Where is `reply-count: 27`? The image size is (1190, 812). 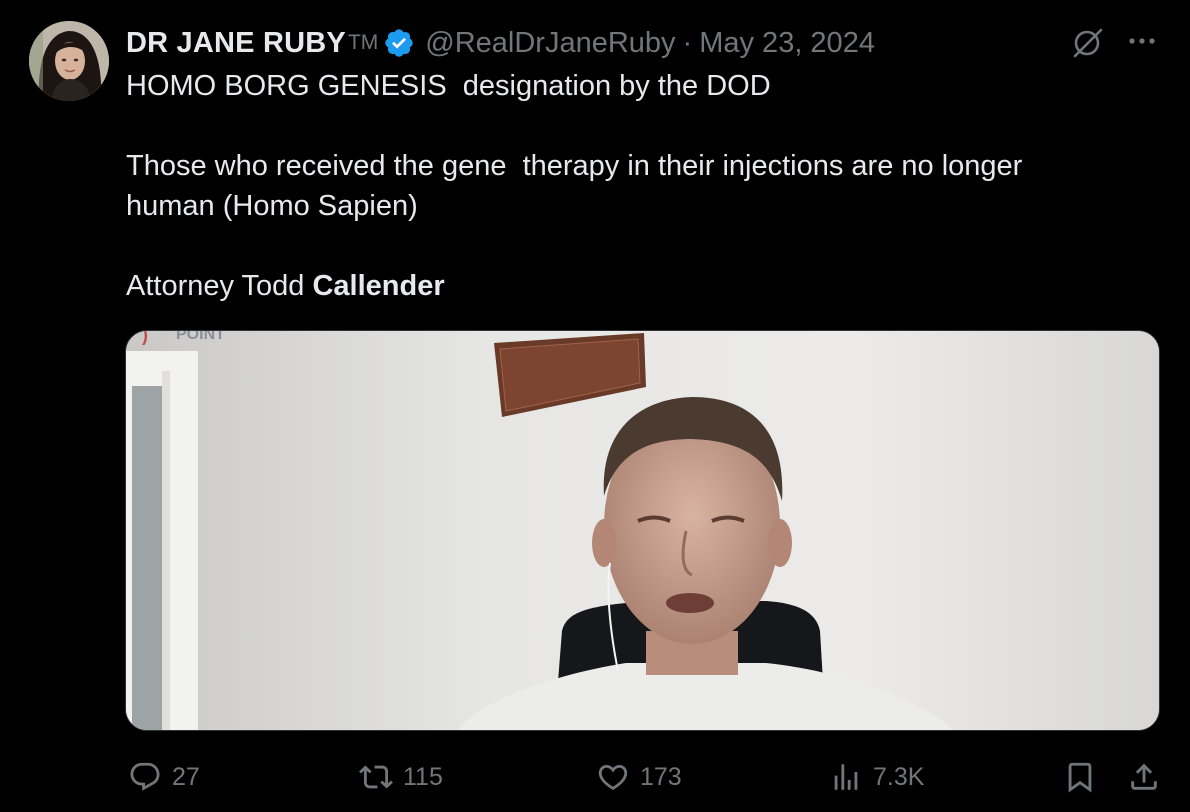
reply-count: 27 is located at coordinates (186, 776).